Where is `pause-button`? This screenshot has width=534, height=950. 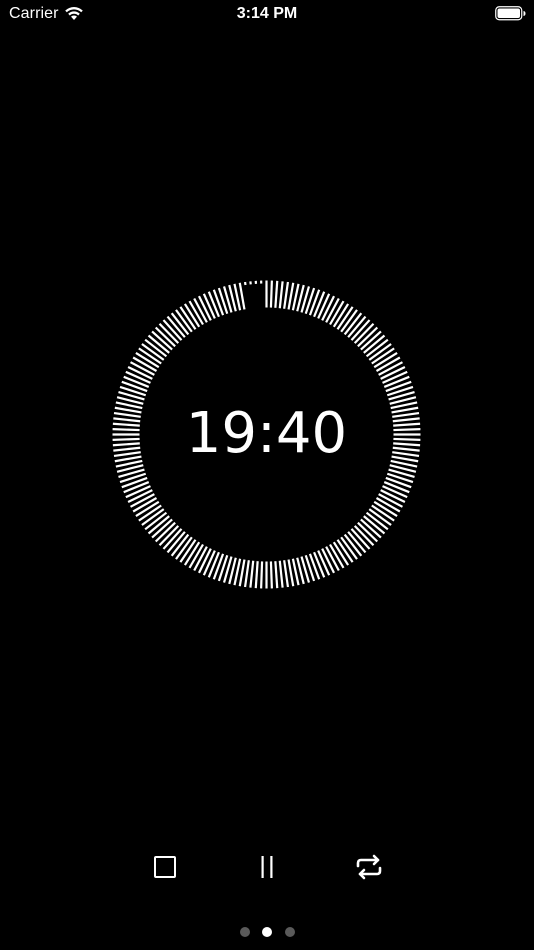
pause-button is located at coordinates (267, 868).